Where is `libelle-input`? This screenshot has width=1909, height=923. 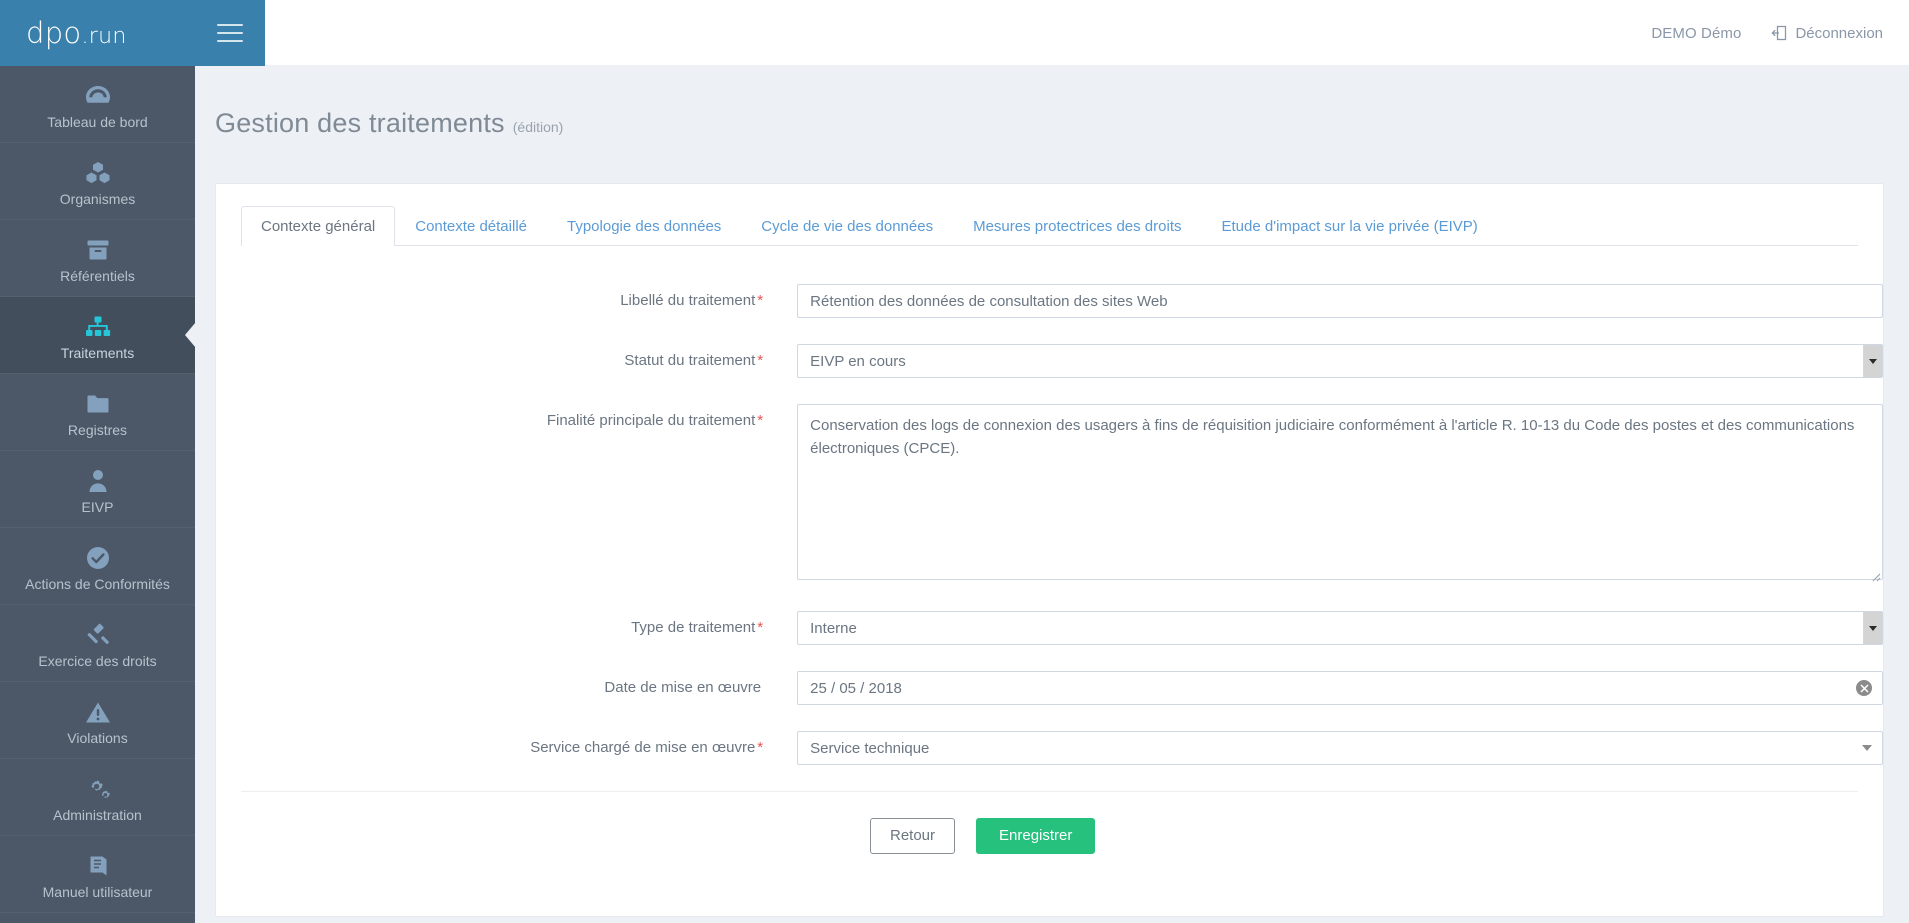 libelle-input is located at coordinates (1340, 301).